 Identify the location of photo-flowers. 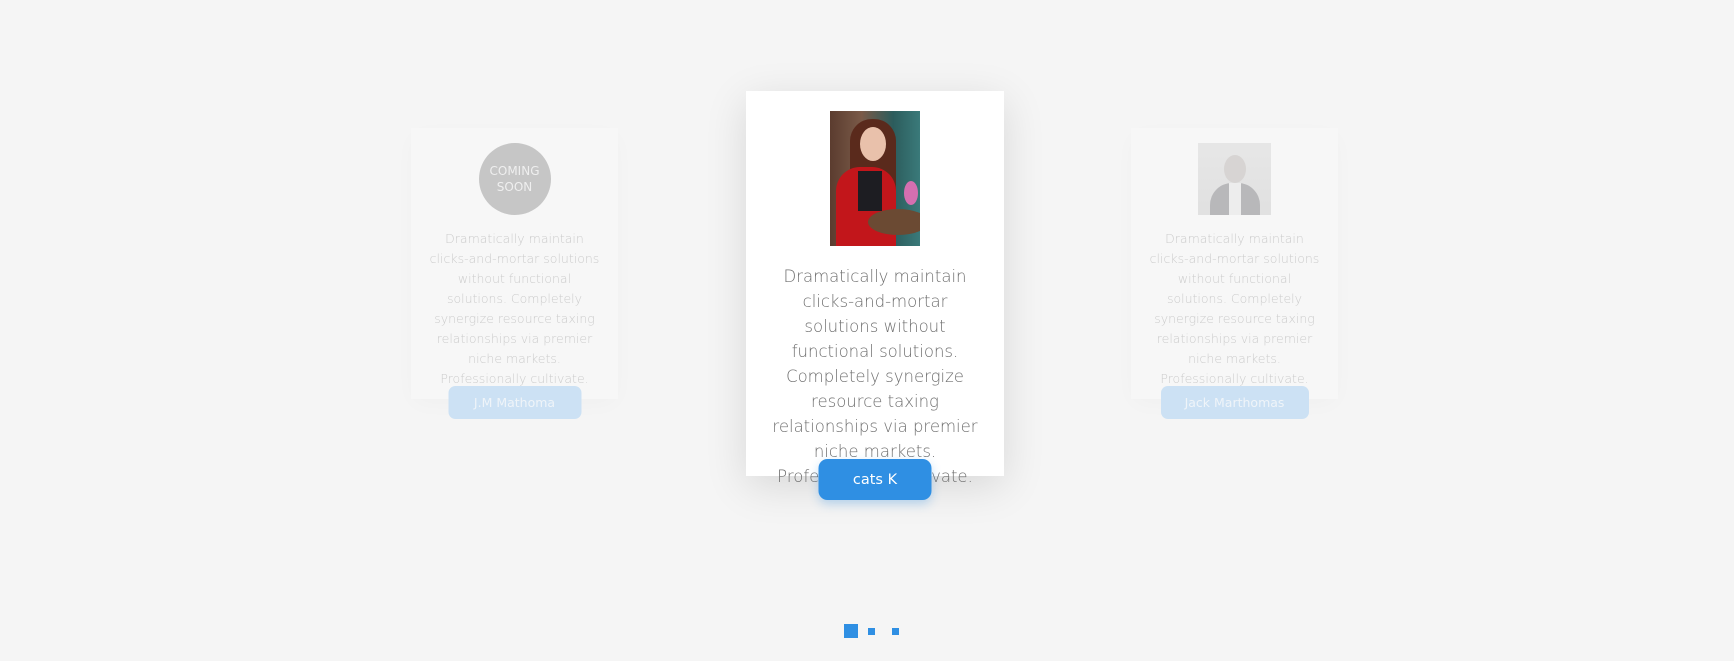
(911, 193).